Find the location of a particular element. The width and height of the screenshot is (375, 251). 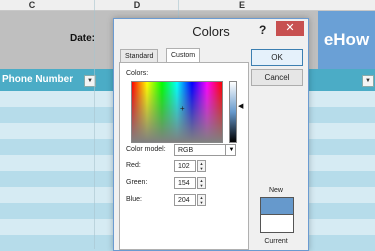

column-header-e: E is located at coordinates (242, 5).